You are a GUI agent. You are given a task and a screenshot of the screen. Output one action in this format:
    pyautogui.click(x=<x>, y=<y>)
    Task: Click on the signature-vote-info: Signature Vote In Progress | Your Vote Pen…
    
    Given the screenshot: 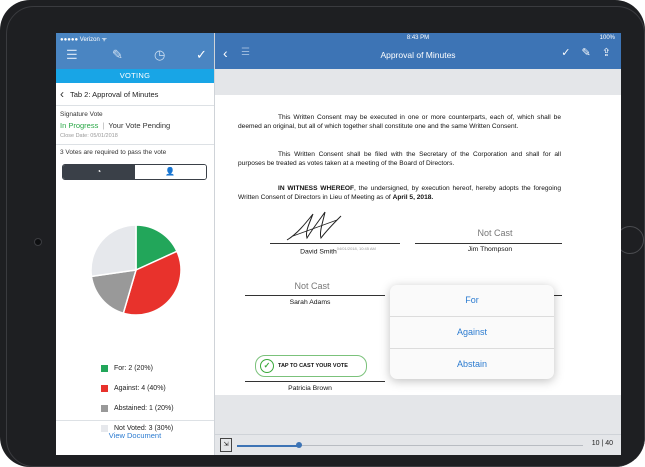 What is the action you would take?
    pyautogui.click(x=135, y=125)
    